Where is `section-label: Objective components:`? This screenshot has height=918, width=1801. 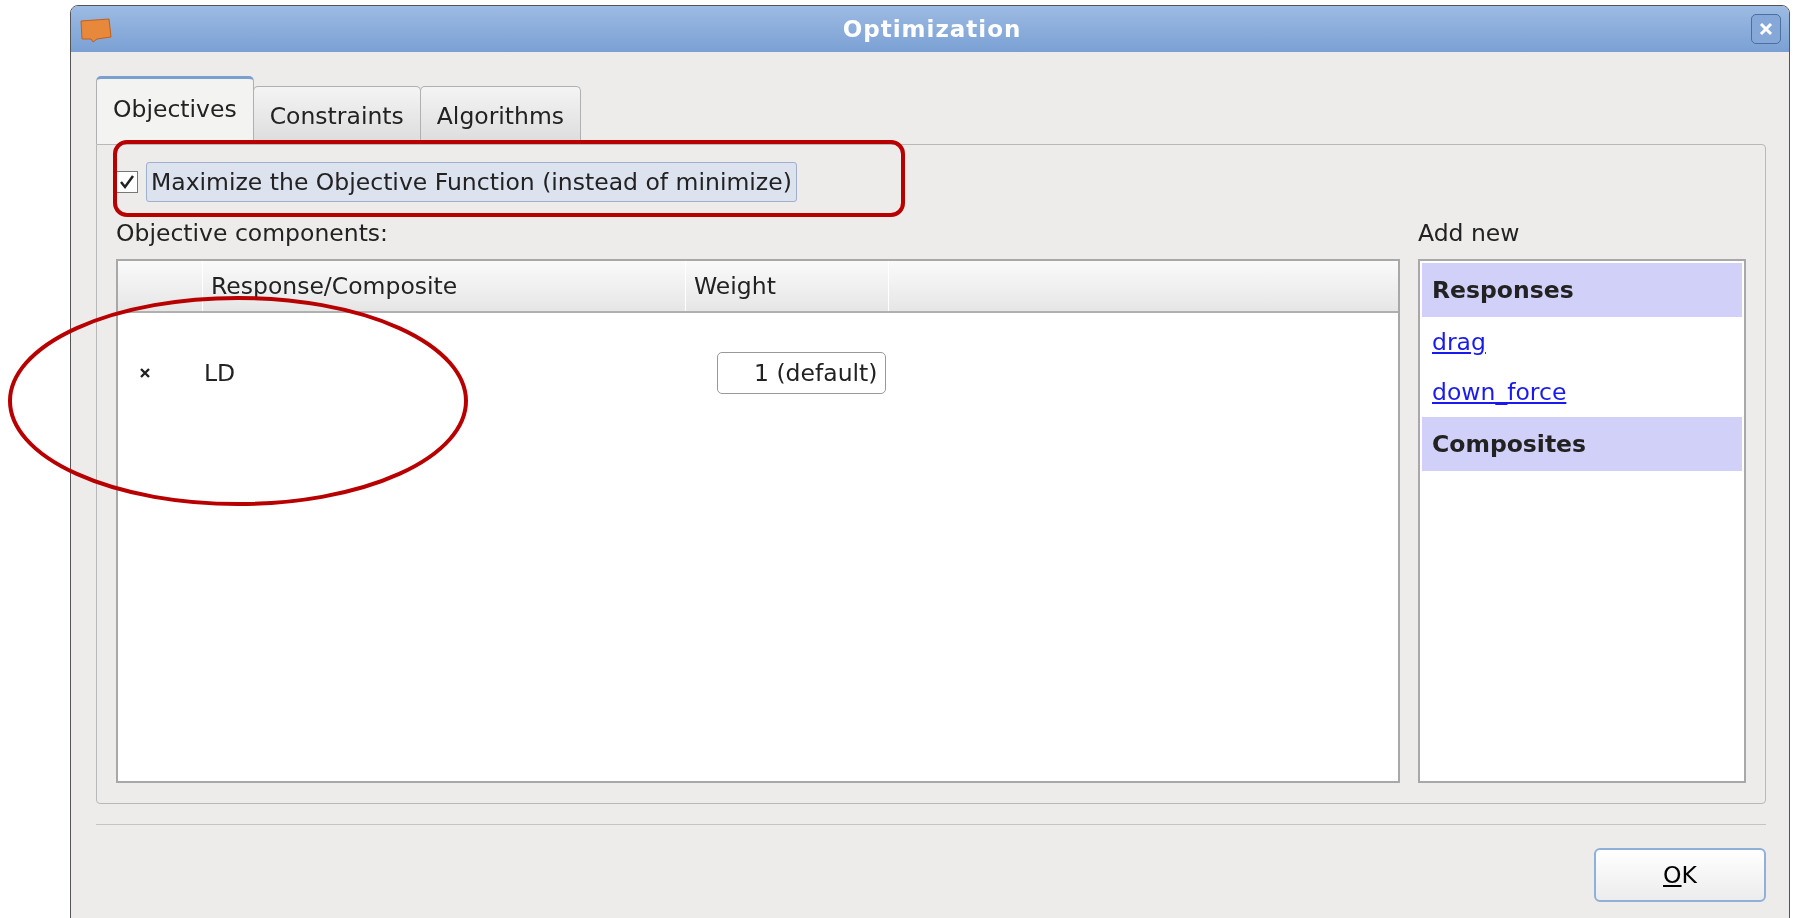 section-label: Objective components: is located at coordinates (252, 233).